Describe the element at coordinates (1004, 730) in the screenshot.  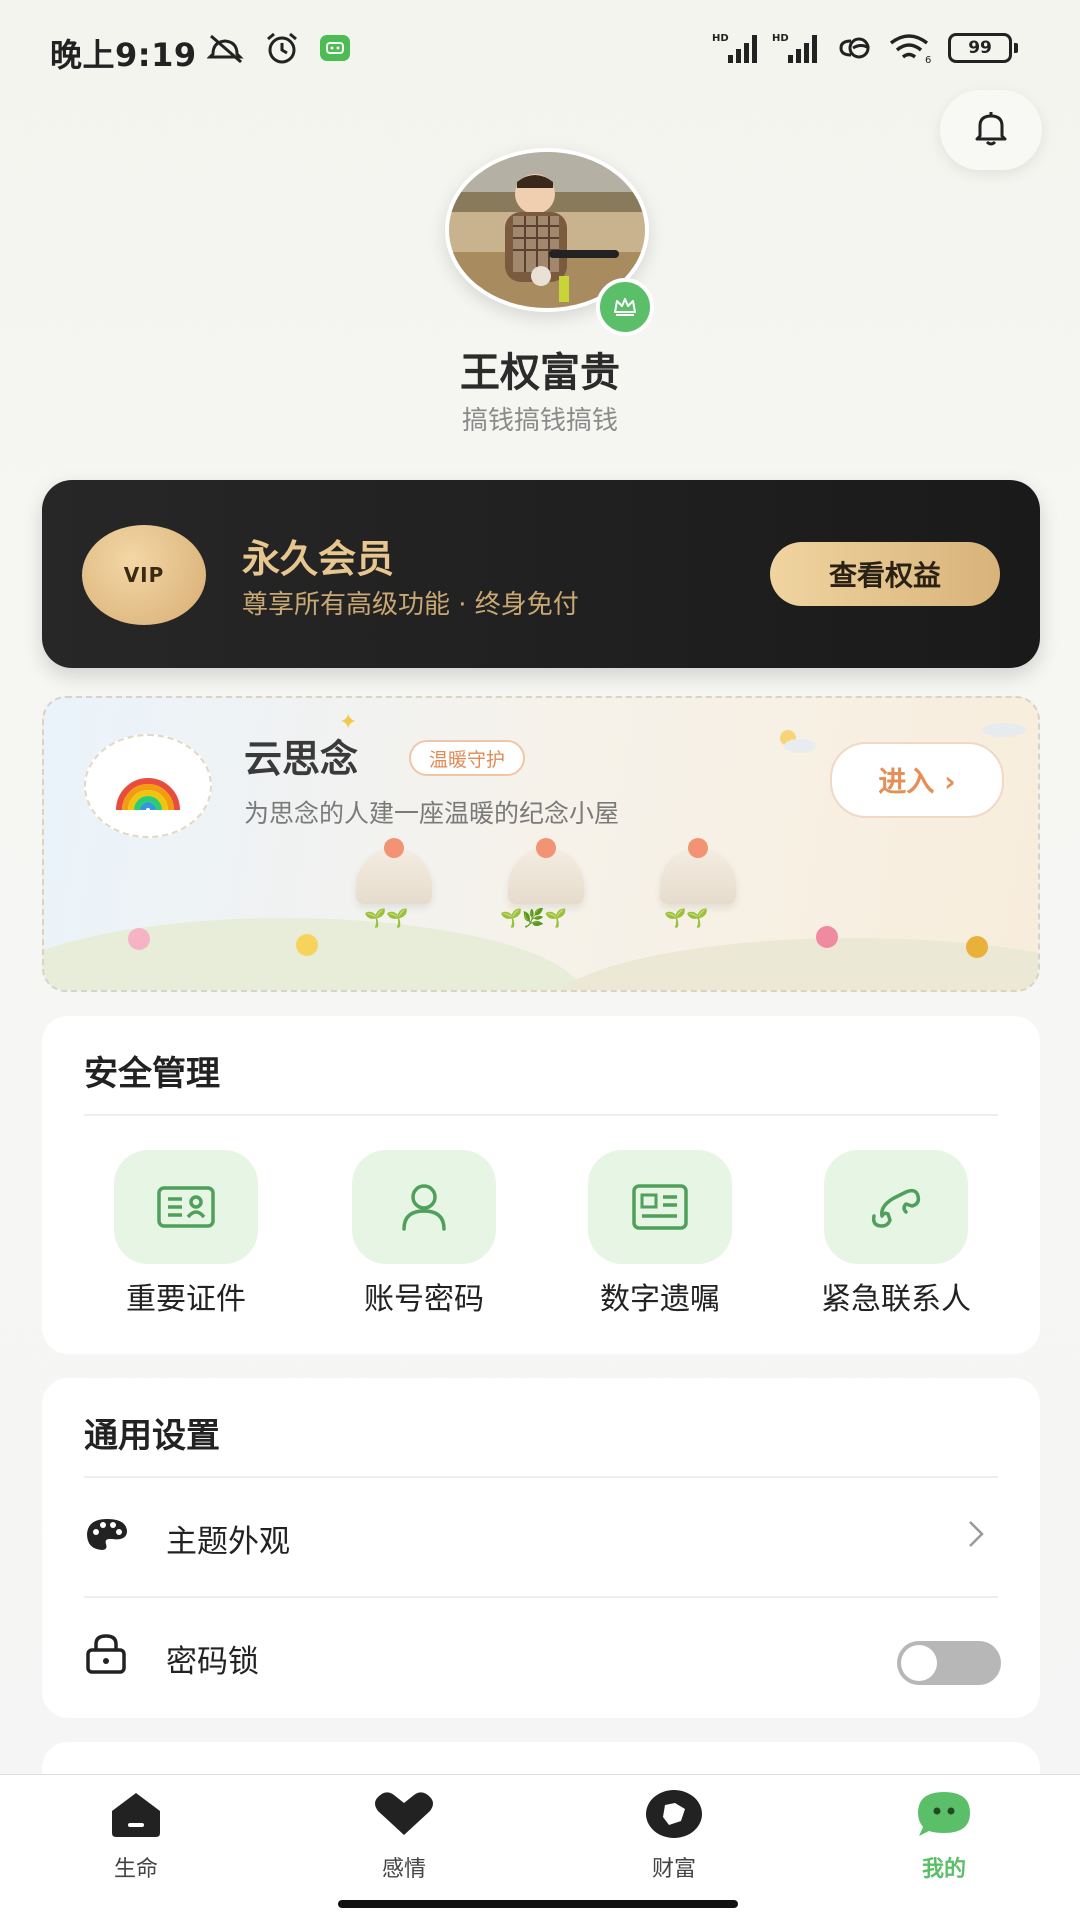
I see `cloud-icon` at that location.